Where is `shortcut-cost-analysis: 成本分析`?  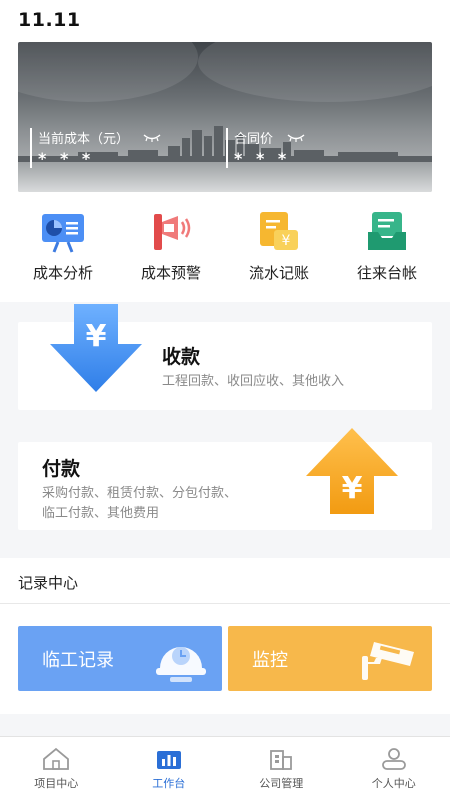 shortcut-cost-analysis: 成本分析 is located at coordinates (63, 246).